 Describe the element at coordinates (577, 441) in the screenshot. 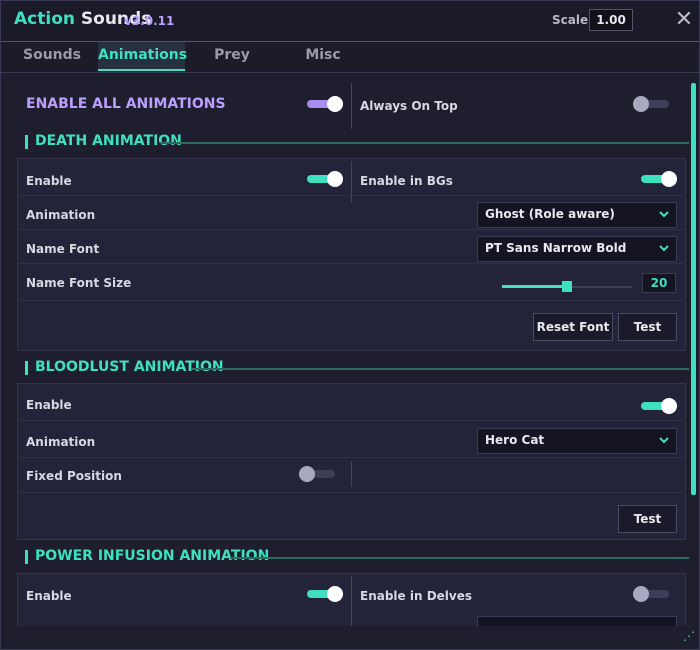

I see `bloodlust-animation-dropdown: Hero Cat` at that location.